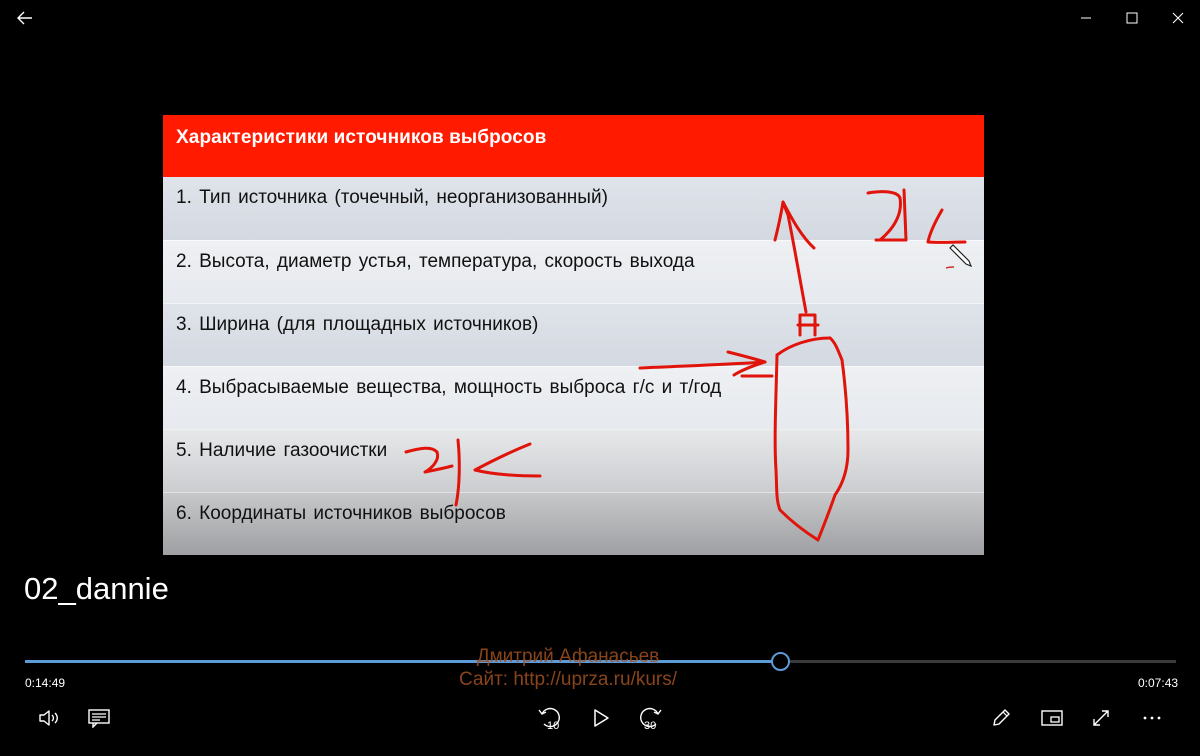 Image resolution: width=1200 pixels, height=756 pixels. I want to click on back-button, so click(25, 18).